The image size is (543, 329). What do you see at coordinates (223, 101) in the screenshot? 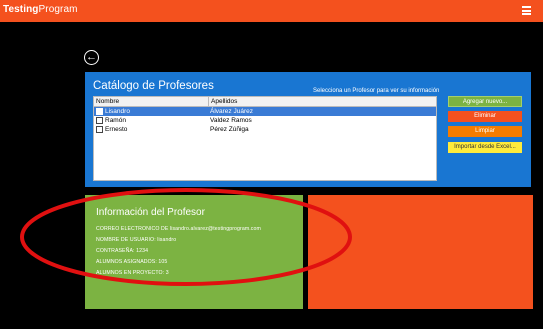
I see `column-header-apellidos: Apellidos` at bounding box center [223, 101].